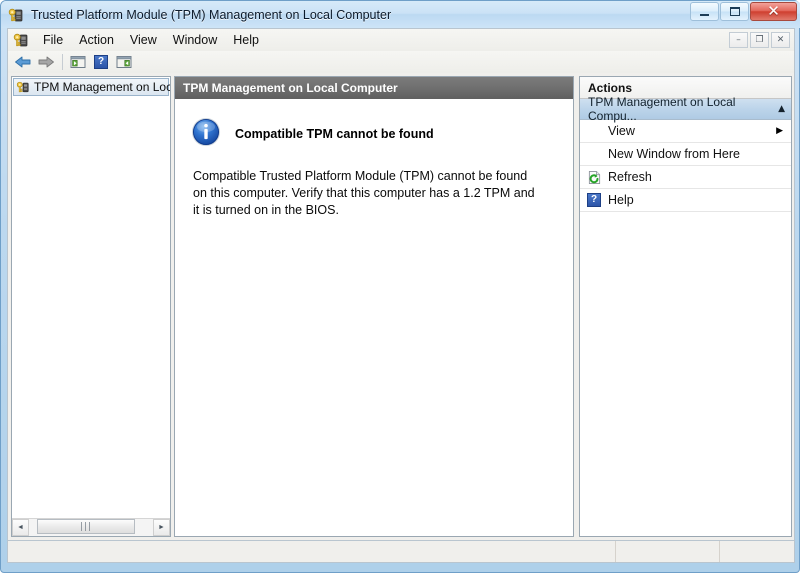  I want to click on mdi-minimize-button: –, so click(738, 40).